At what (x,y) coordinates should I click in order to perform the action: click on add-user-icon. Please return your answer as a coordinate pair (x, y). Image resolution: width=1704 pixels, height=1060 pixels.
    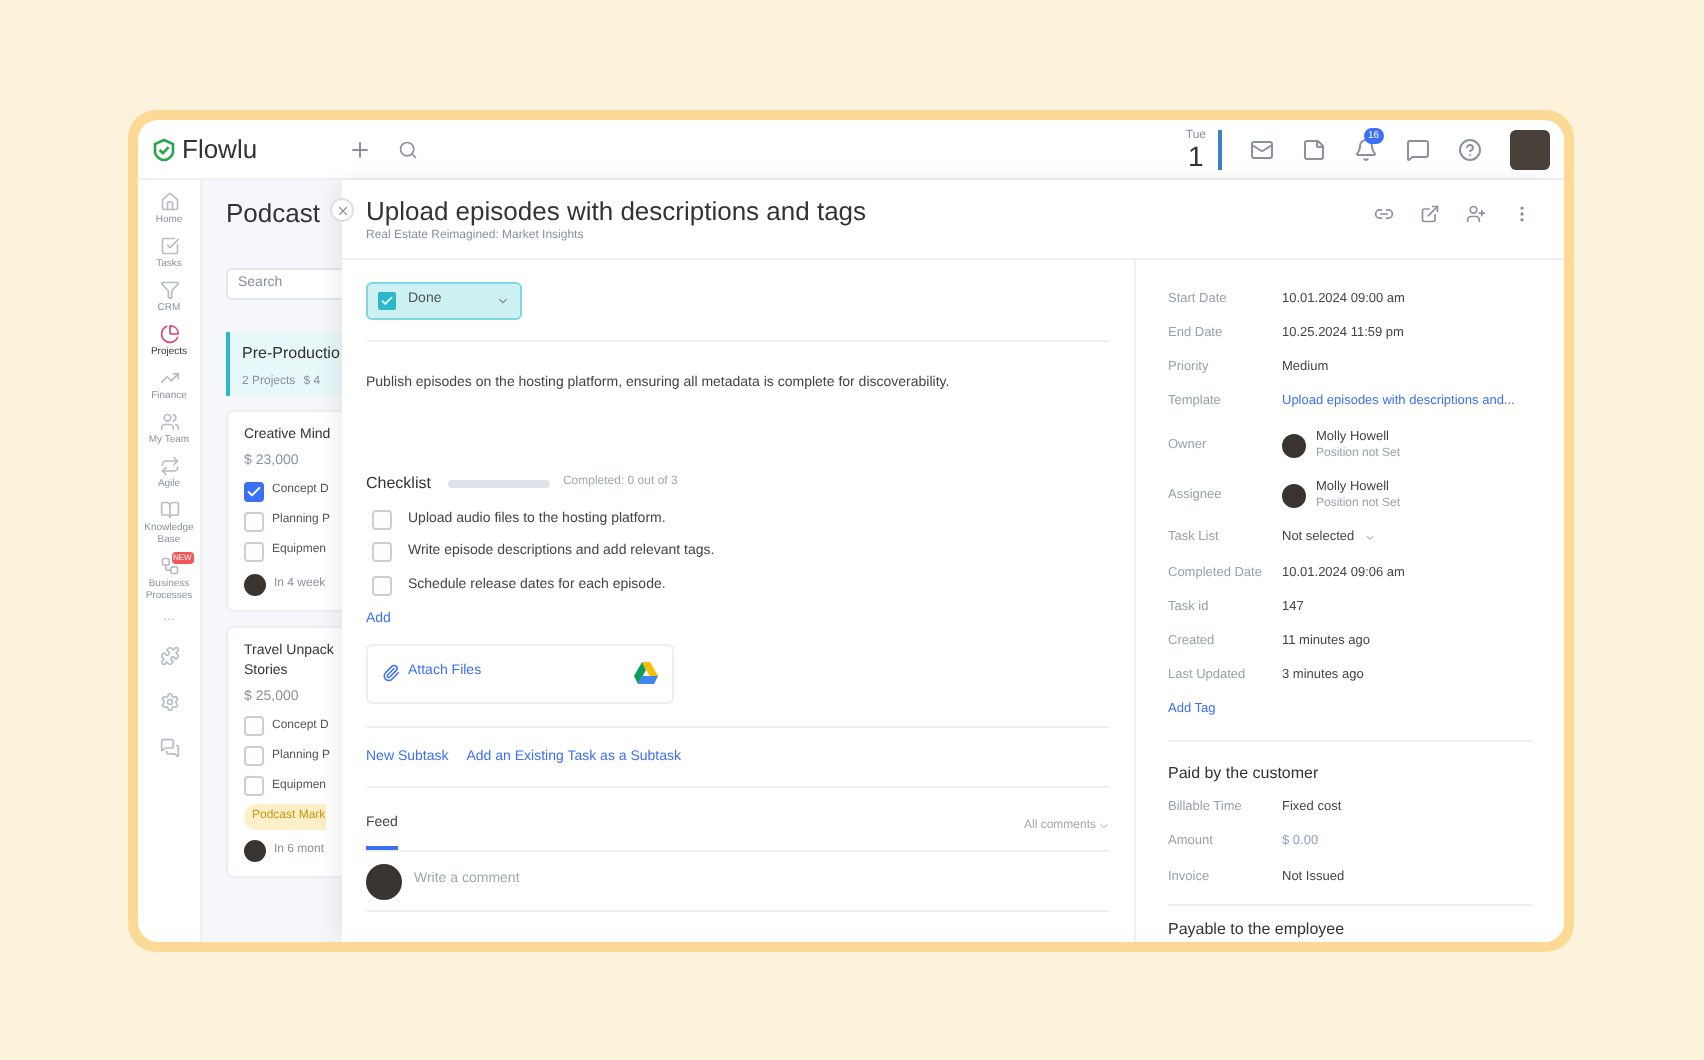
    Looking at the image, I should click on (1476, 214).